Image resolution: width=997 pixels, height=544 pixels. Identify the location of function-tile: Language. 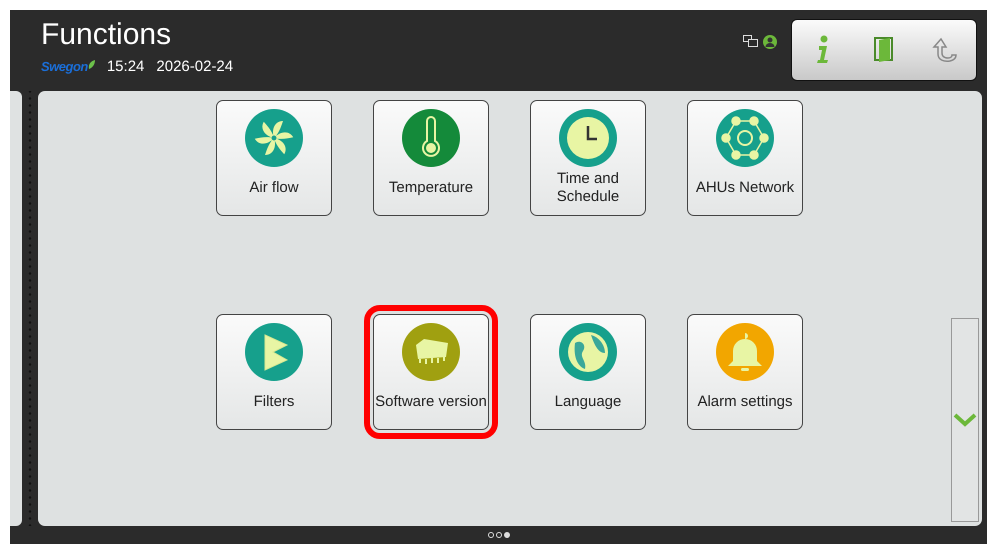
(588, 372).